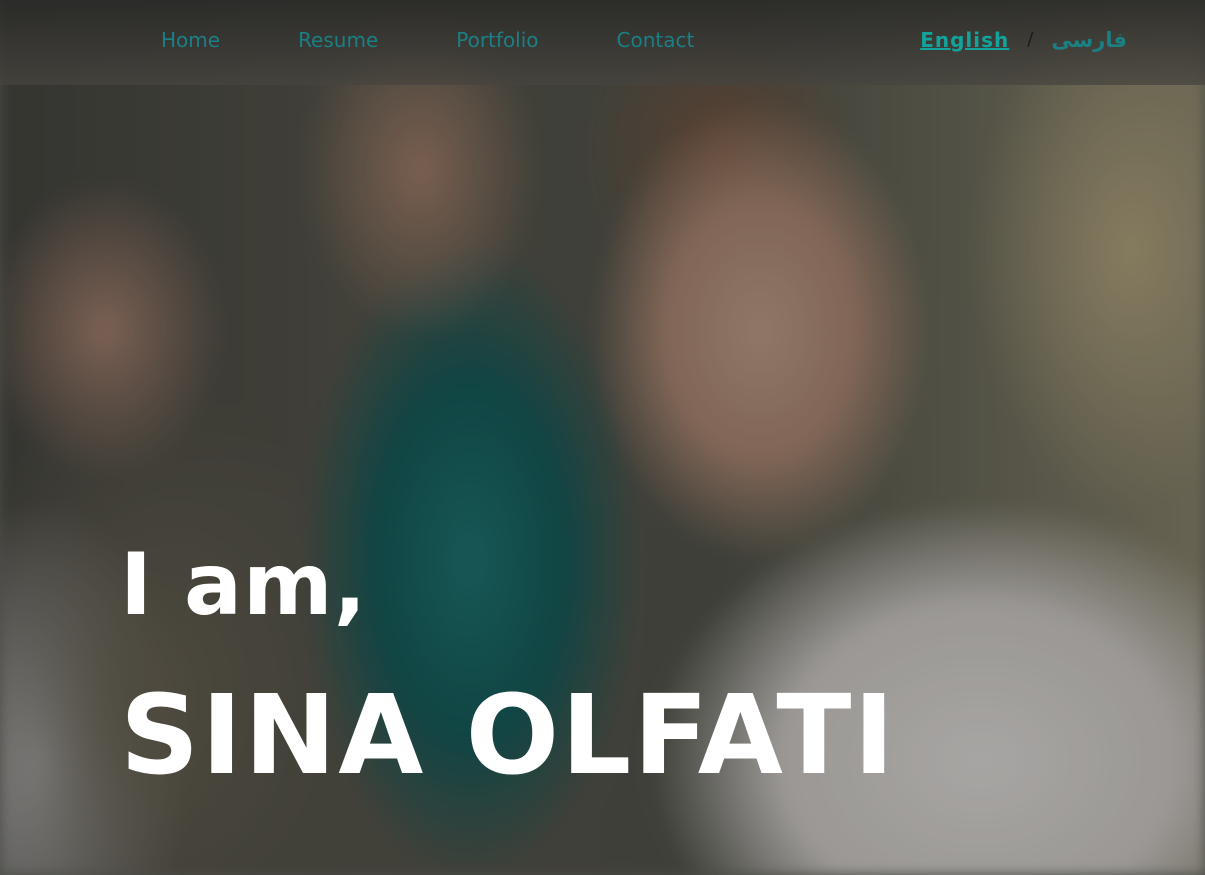 Image resolution: width=1205 pixels, height=875 pixels. Describe the element at coordinates (508, 735) in the screenshot. I see `hero-name: SINA OLFATI` at that location.